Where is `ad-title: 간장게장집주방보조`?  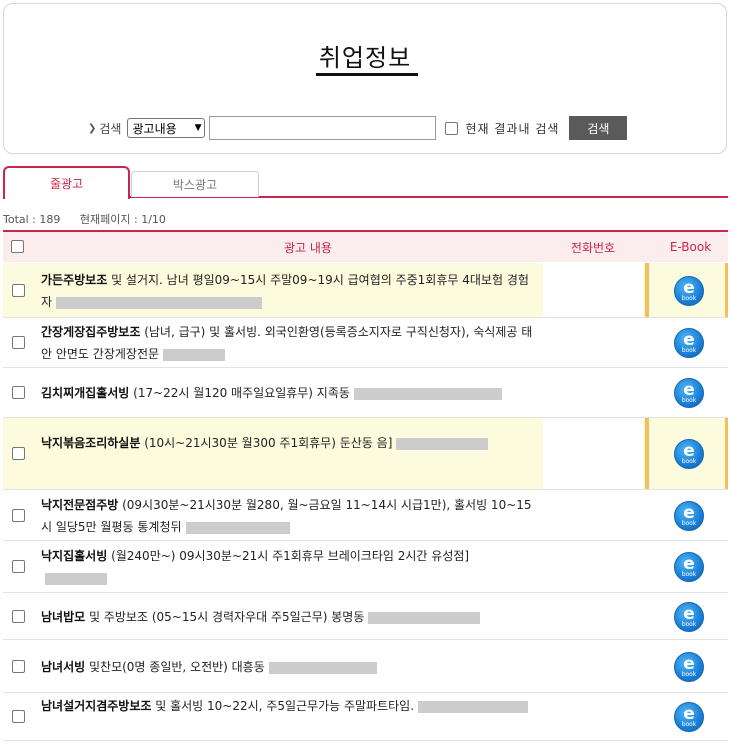
ad-title: 간장게장집주방보조 is located at coordinates (90, 332).